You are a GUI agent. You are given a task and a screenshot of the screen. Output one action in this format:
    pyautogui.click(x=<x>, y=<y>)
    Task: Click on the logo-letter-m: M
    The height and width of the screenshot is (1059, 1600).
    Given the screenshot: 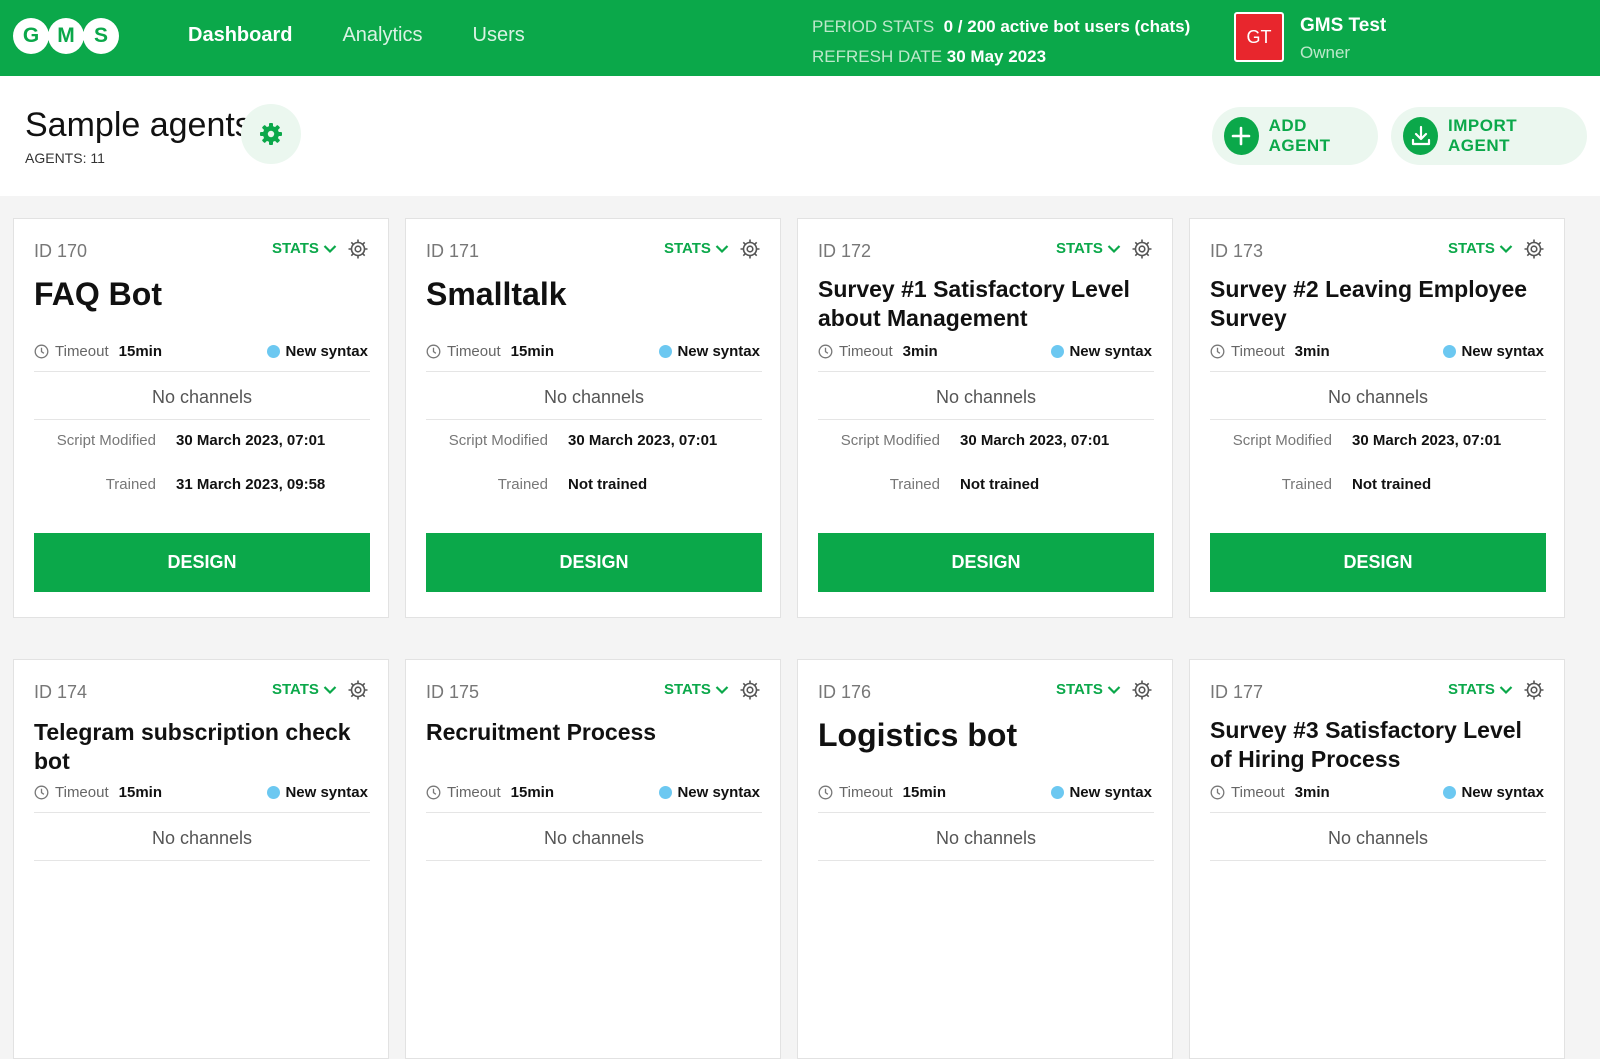 What is the action you would take?
    pyautogui.click(x=66, y=36)
    